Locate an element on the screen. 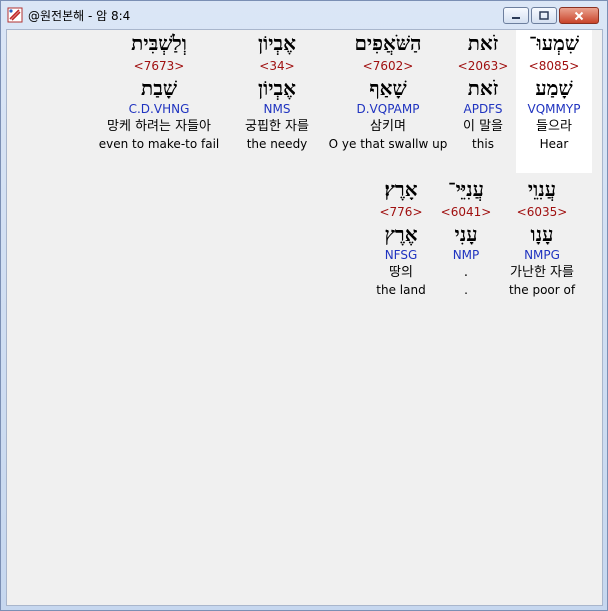 The width and height of the screenshot is (608, 611). word-column: אָרֶץ׃ <776> אֶרֶץ NFSG 땅의 the land is located at coordinates (401, 237).